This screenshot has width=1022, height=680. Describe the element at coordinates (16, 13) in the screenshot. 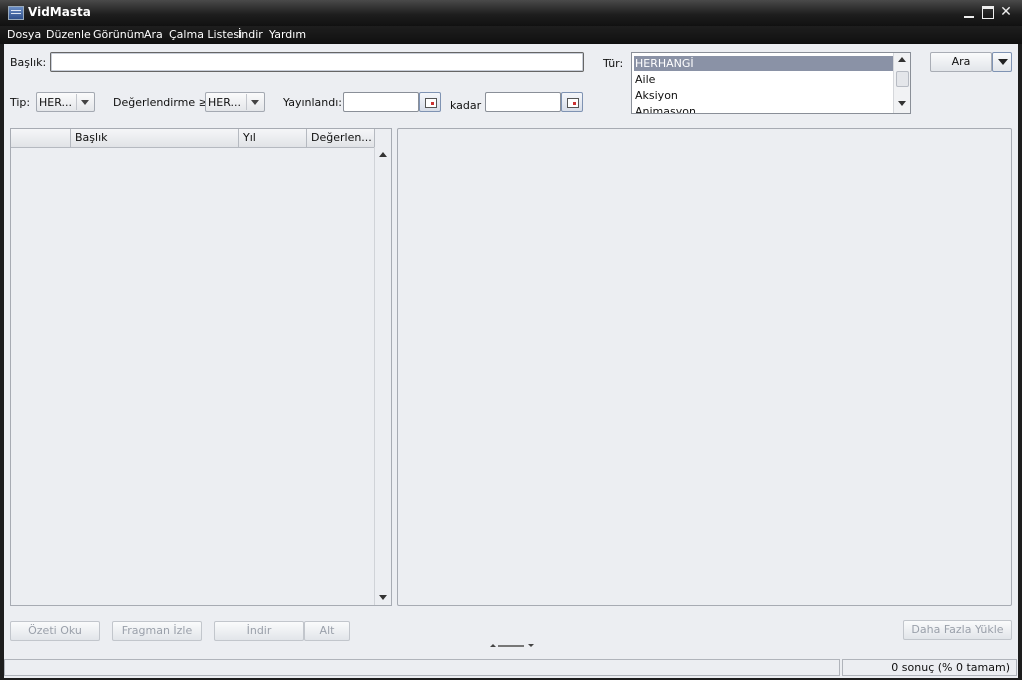

I see `app-icon` at that location.